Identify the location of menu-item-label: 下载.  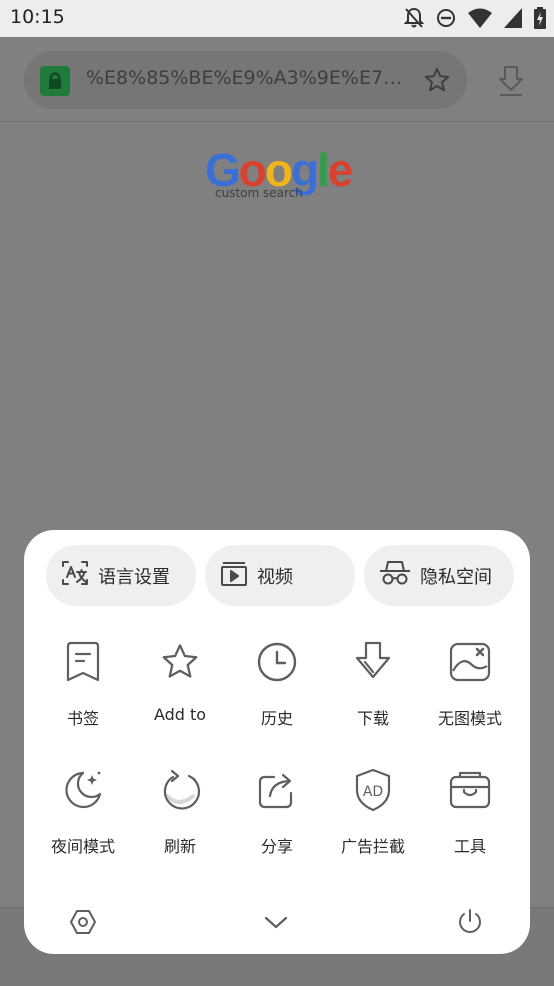
(372, 718).